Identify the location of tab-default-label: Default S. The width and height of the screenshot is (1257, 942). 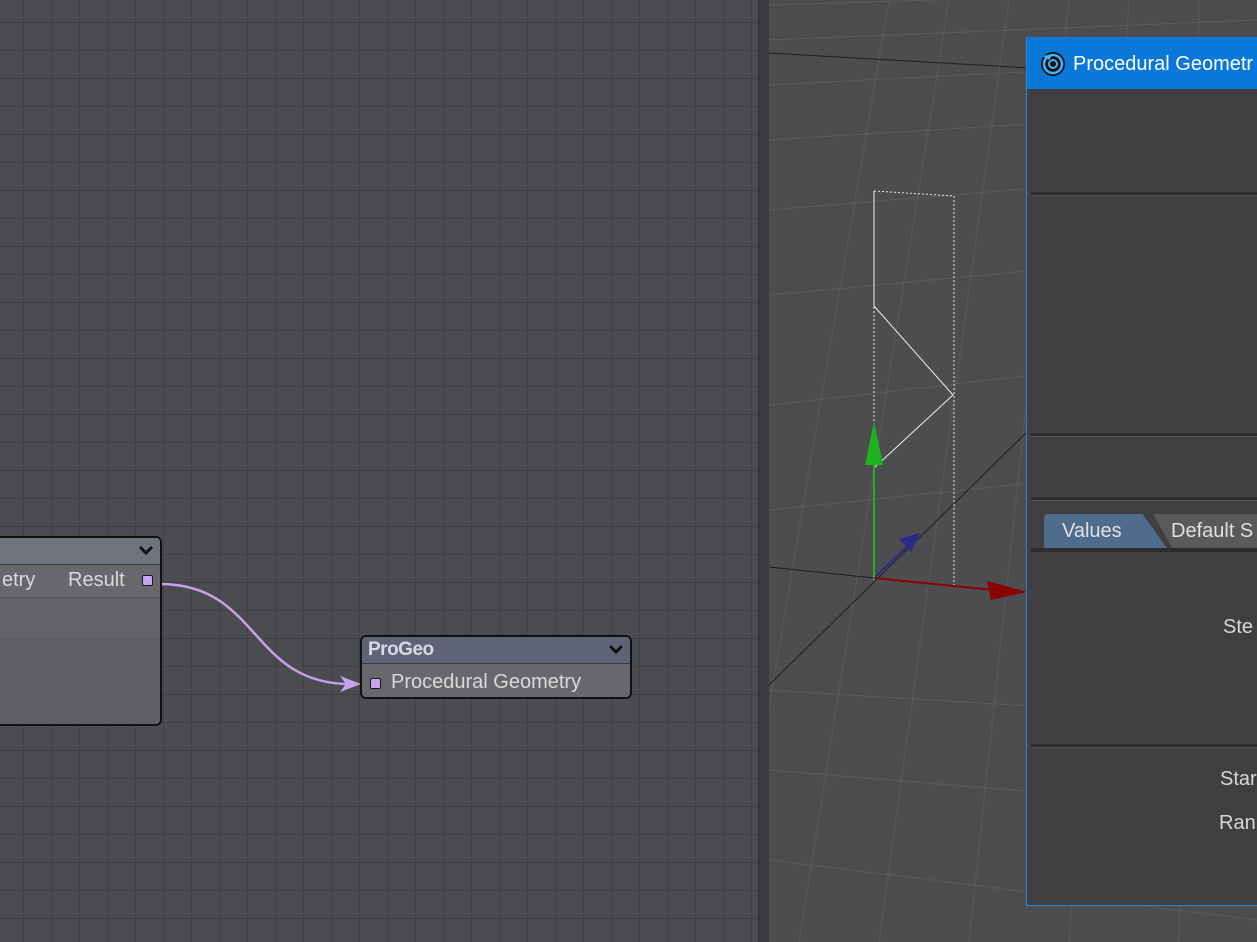
(1212, 531).